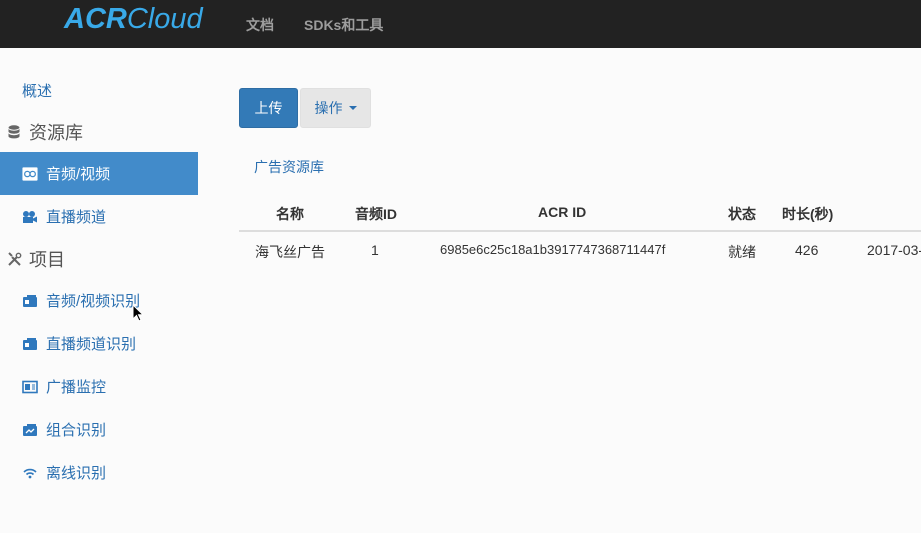 The height and width of the screenshot is (533, 921). I want to click on actions-dropdown-label: 操作, so click(328, 108).